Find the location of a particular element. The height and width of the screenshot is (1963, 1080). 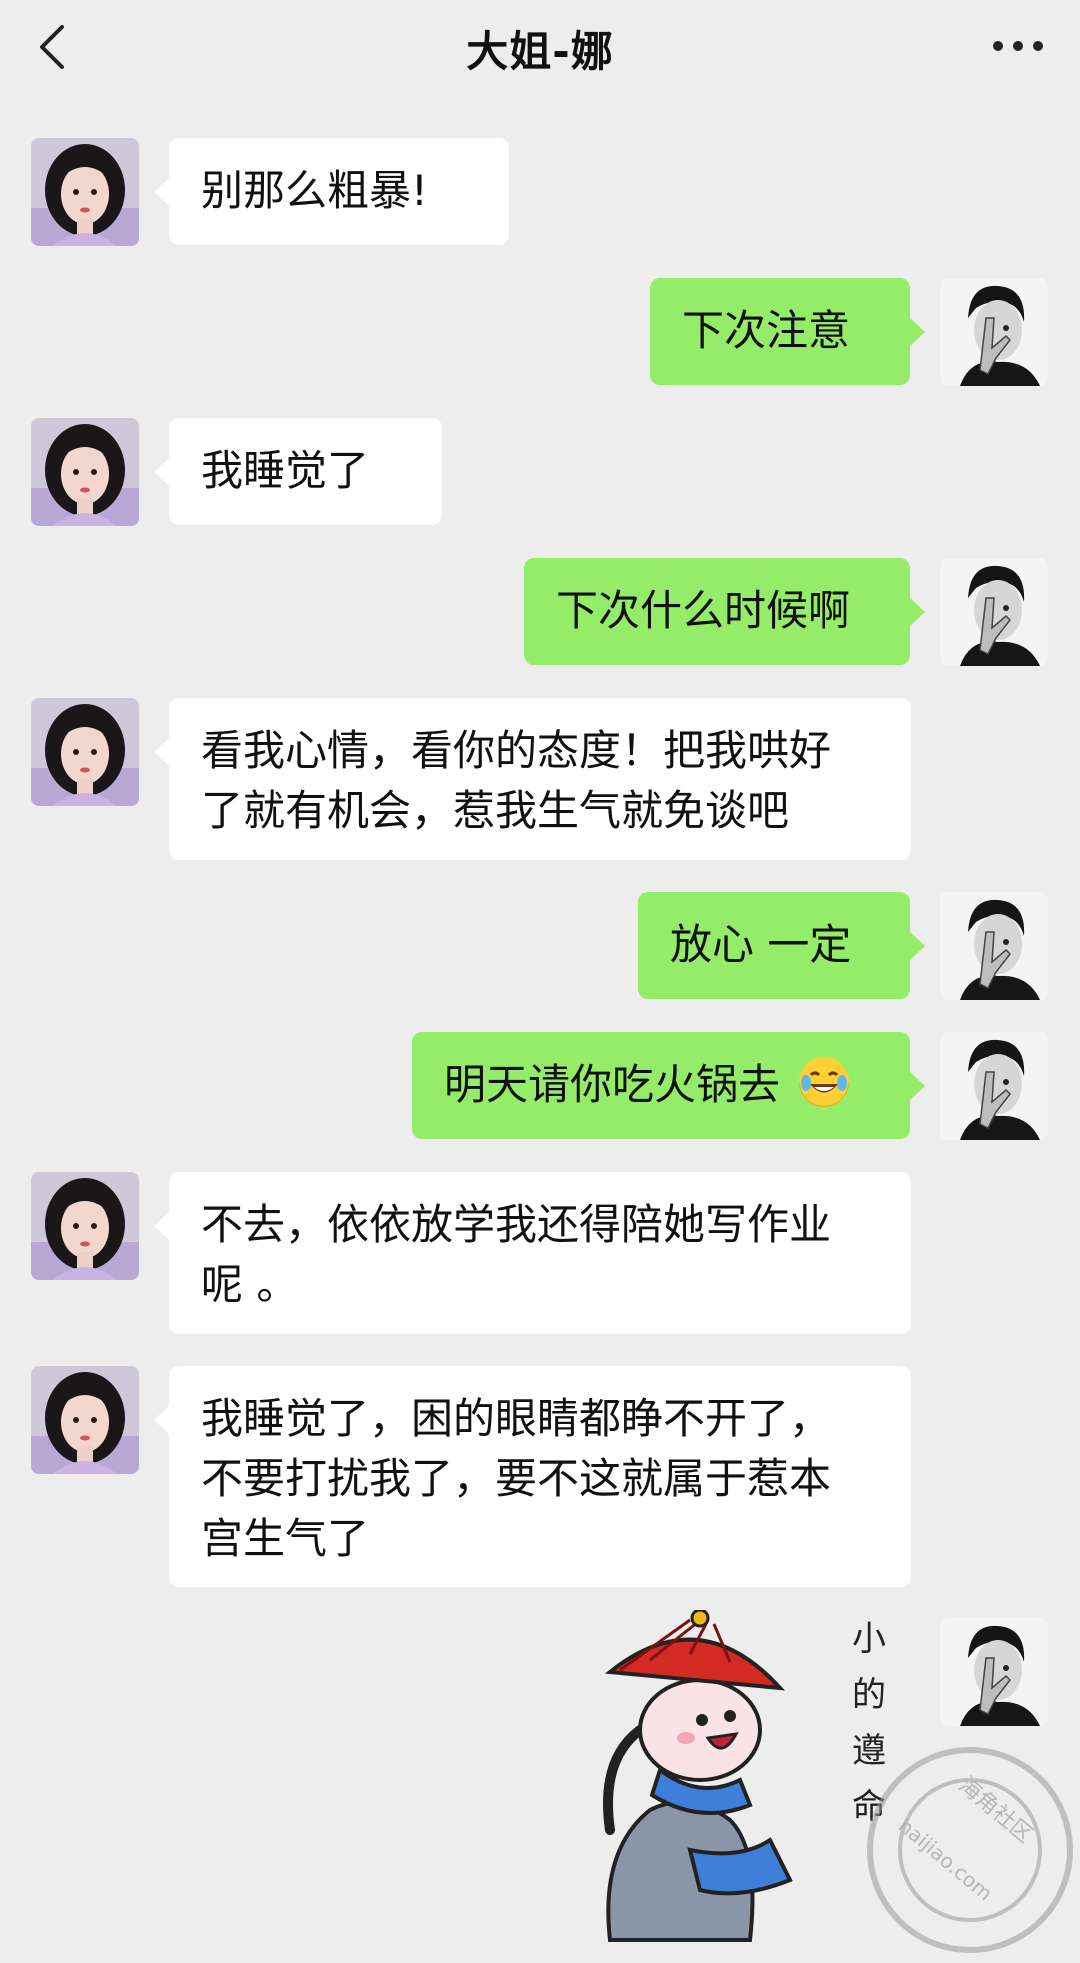

tears-of-joy-emoji-icon is located at coordinates (824, 1082).